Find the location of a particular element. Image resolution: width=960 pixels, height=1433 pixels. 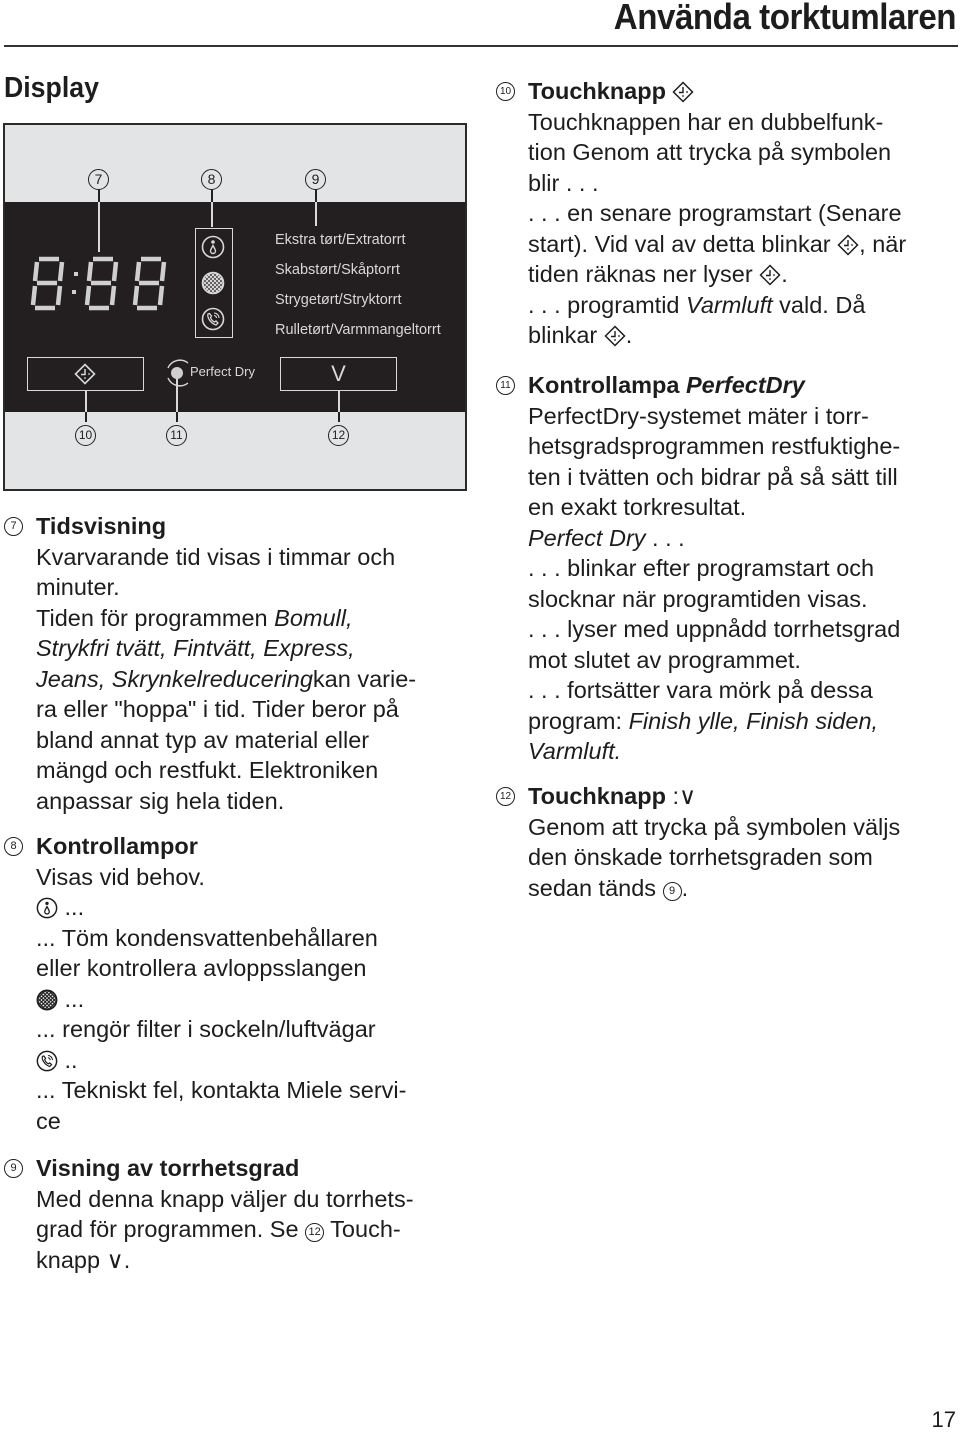

text-line: Jeans, Skrynkelreduceringkan varie- is located at coordinates (226, 679).